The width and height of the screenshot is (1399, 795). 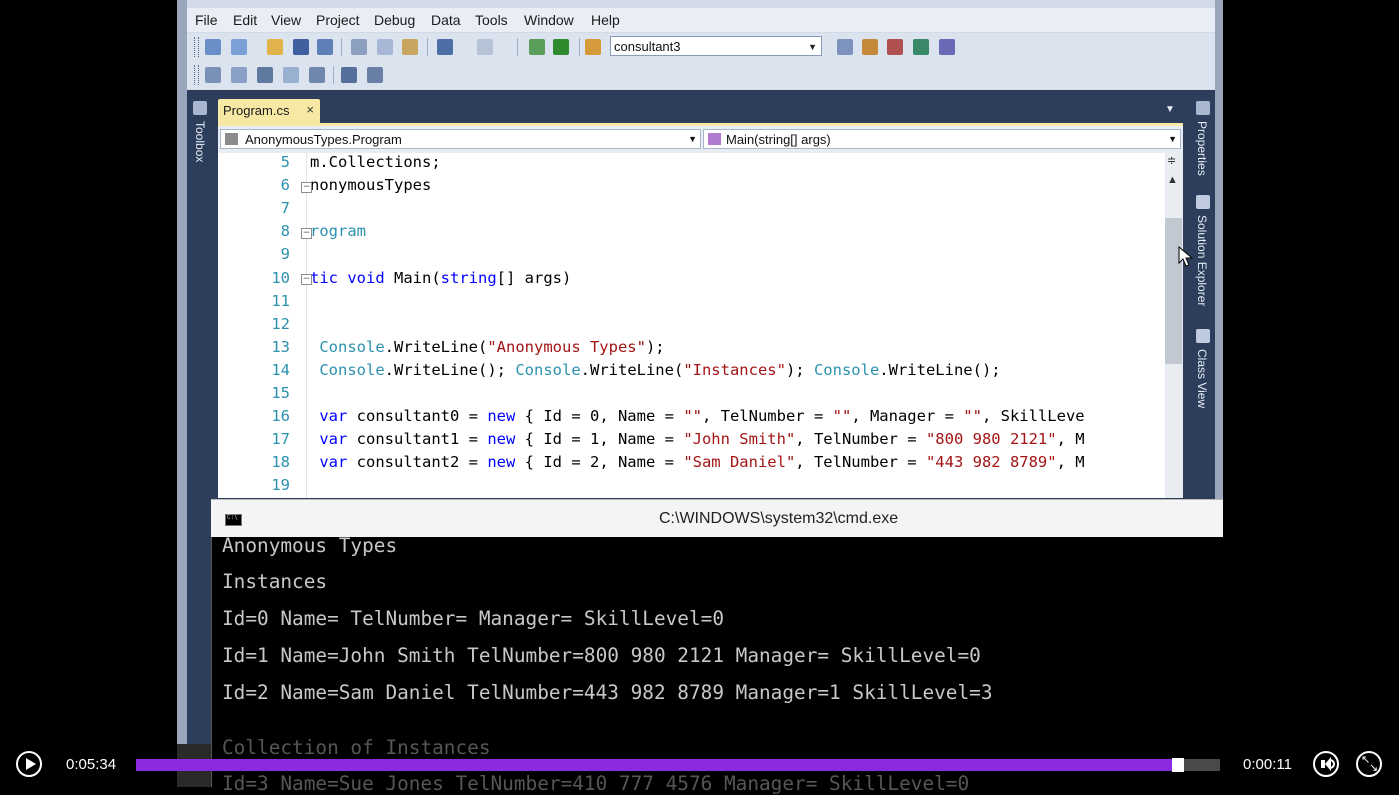 I want to click on tab-dropdown-icon: ▼, so click(x=1170, y=109).